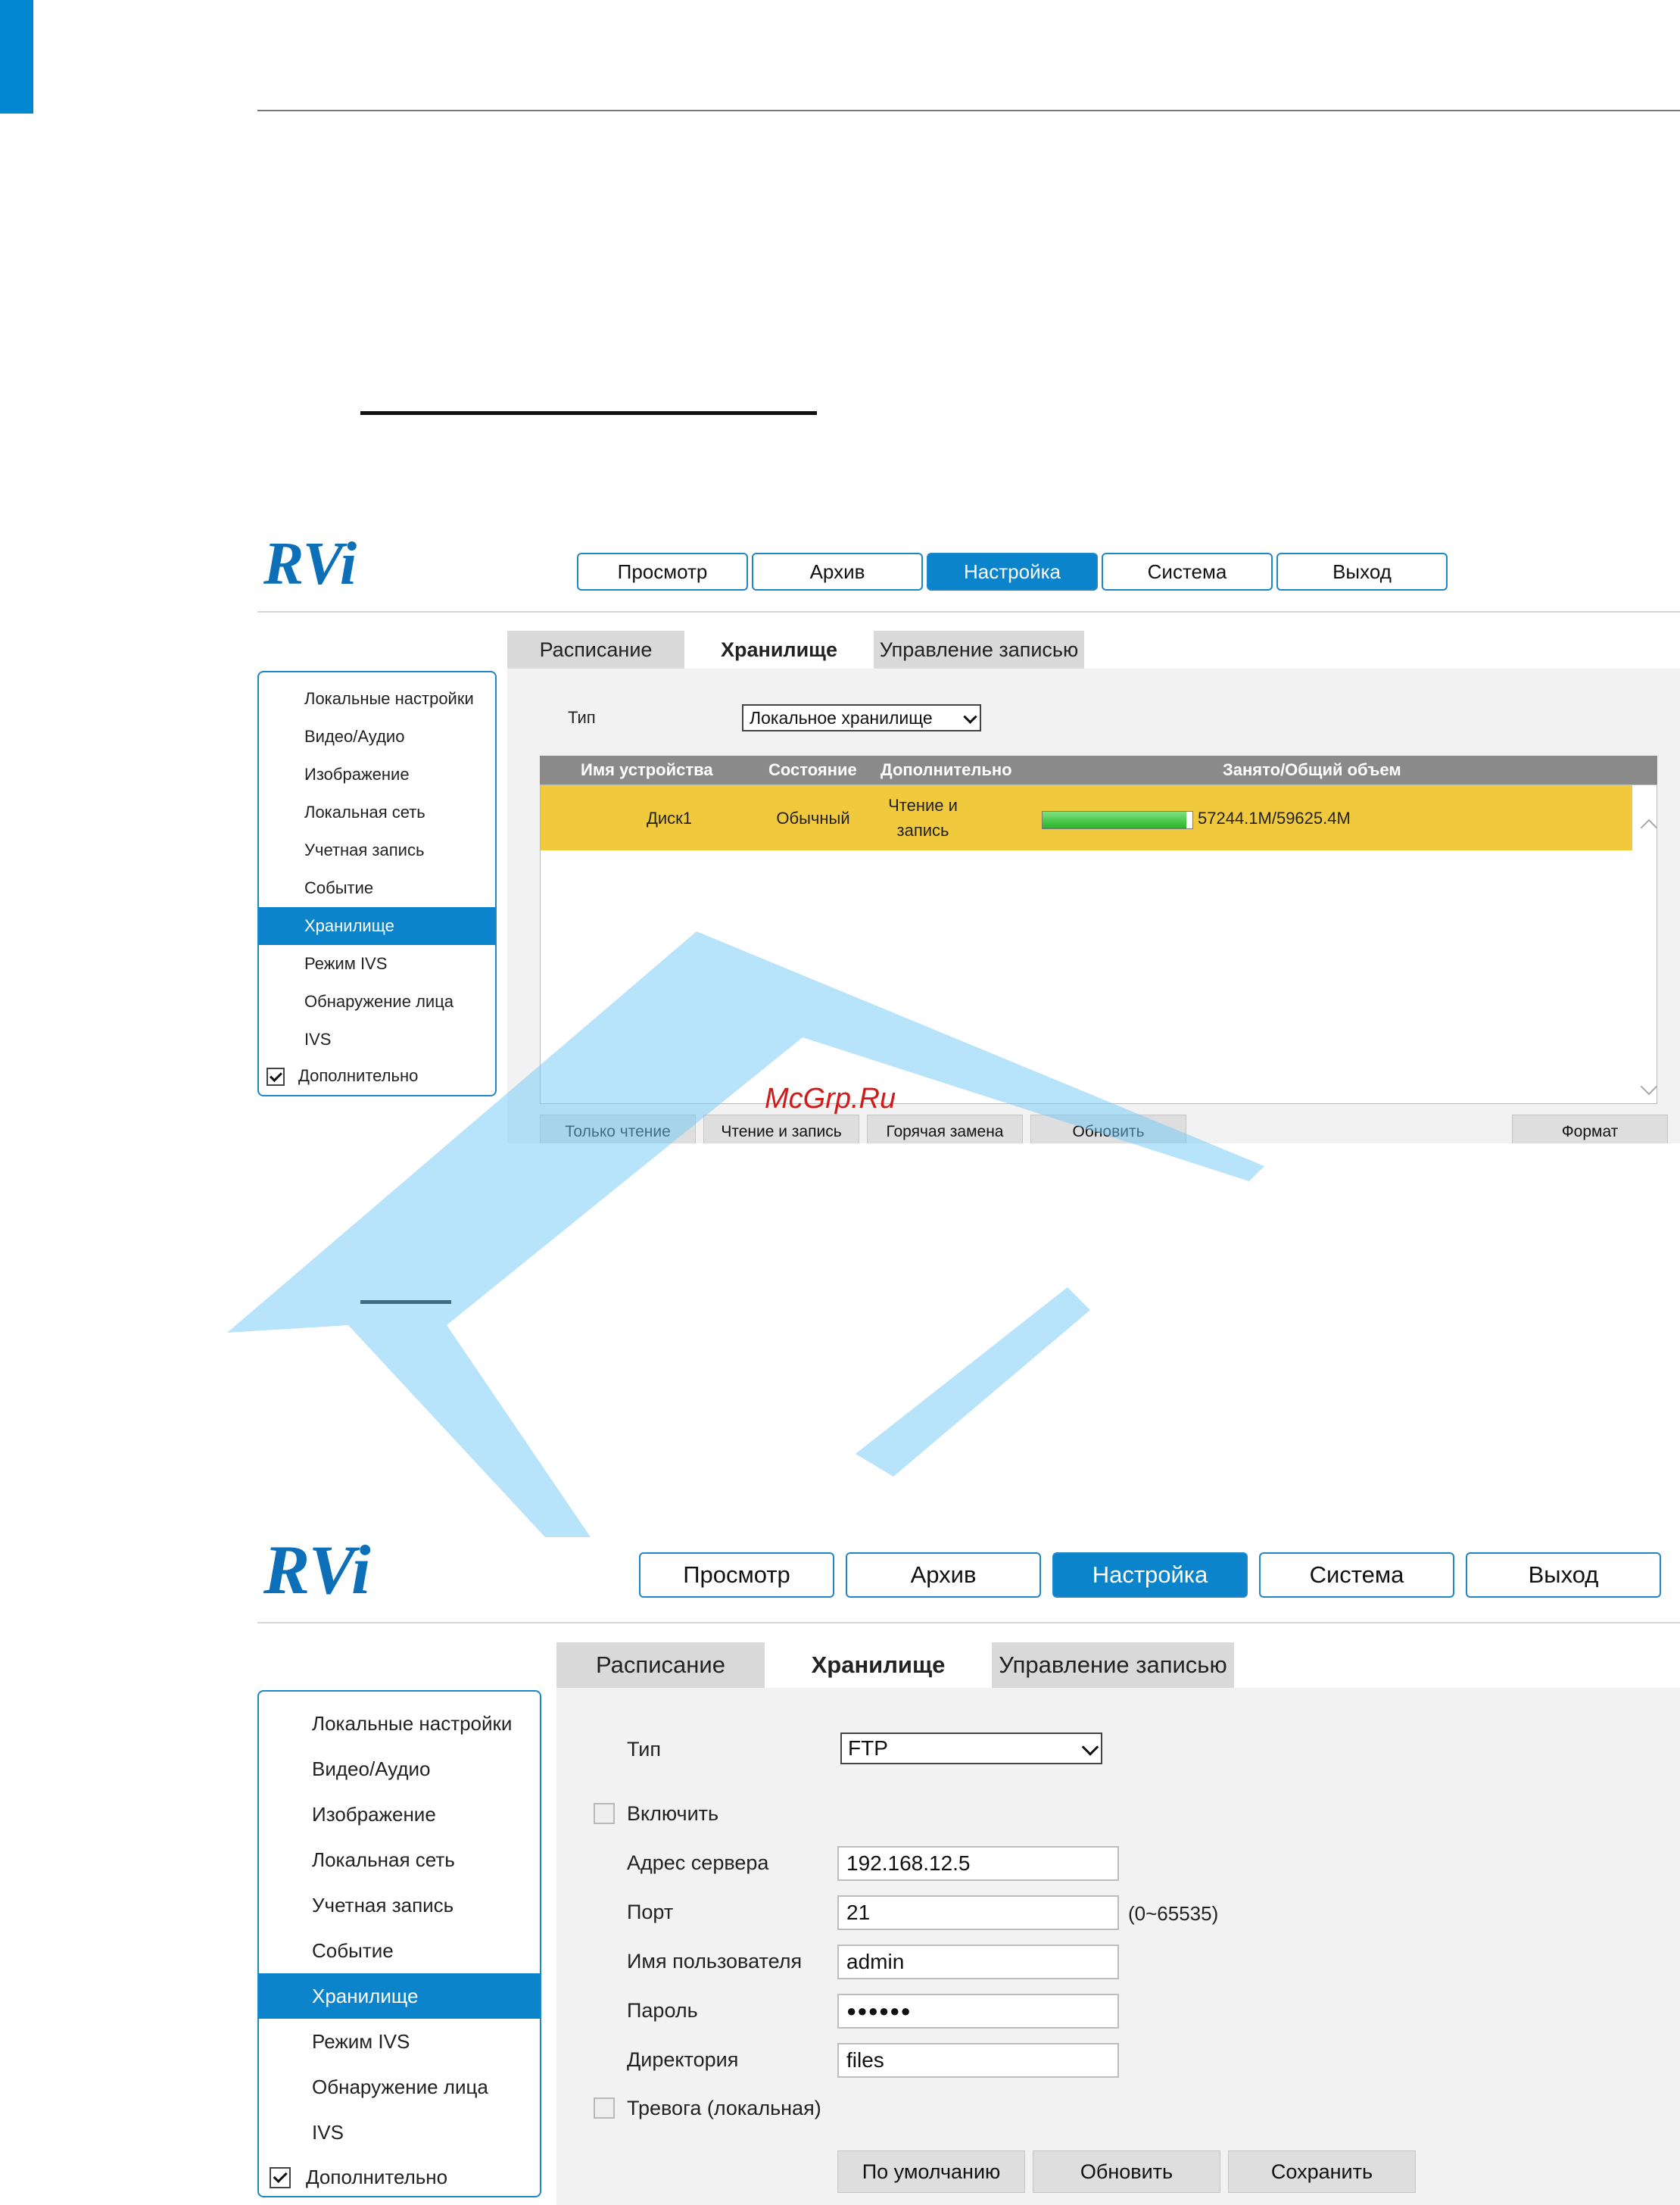 The height and width of the screenshot is (2205, 1680). What do you see at coordinates (683, 2059) in the screenshot?
I see `directory-label: Директория` at bounding box center [683, 2059].